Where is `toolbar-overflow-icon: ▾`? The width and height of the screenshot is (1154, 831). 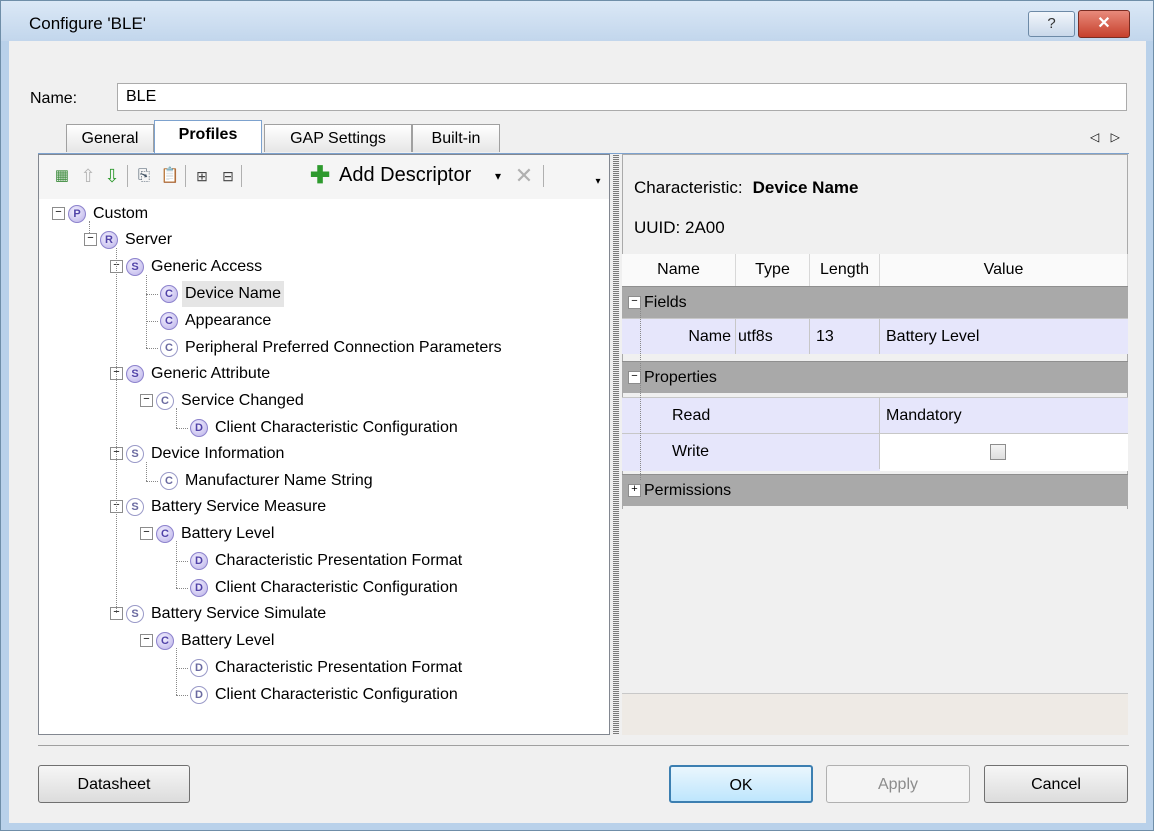
toolbar-overflow-icon: ▾ is located at coordinates (598, 182).